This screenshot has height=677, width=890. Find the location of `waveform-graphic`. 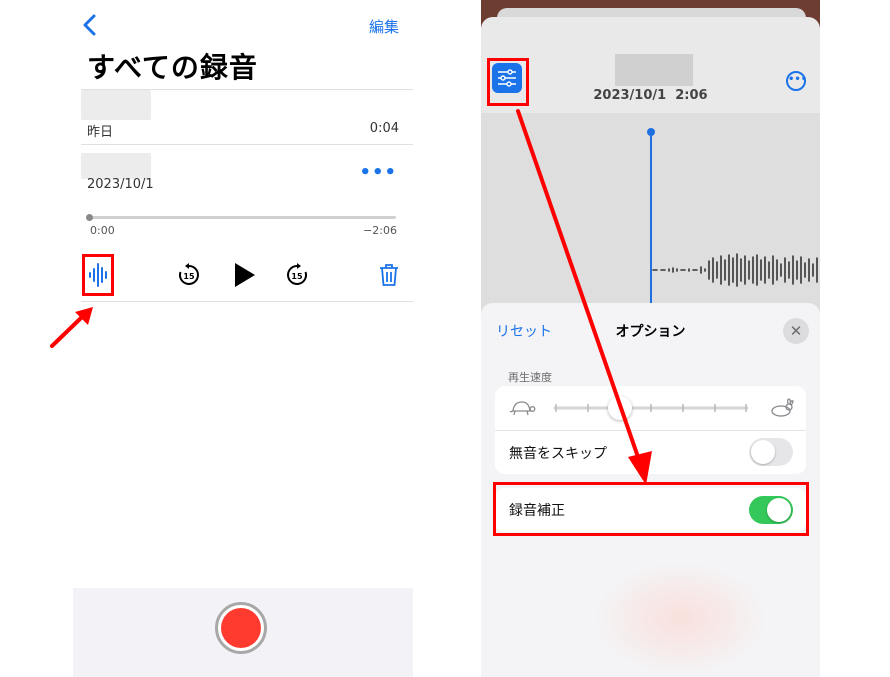

waveform-graphic is located at coordinates (735, 270).